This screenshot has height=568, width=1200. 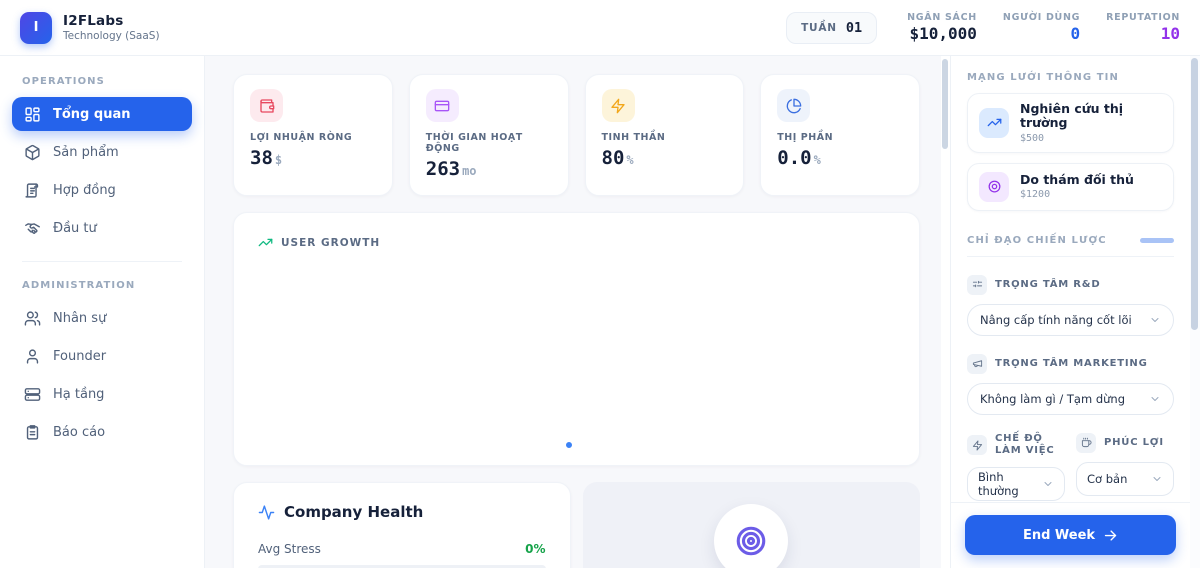 What do you see at coordinates (1037, 240) in the screenshot?
I see `strategy-title: CHỈ ĐẠO CHIẾN LƯỢC` at bounding box center [1037, 240].